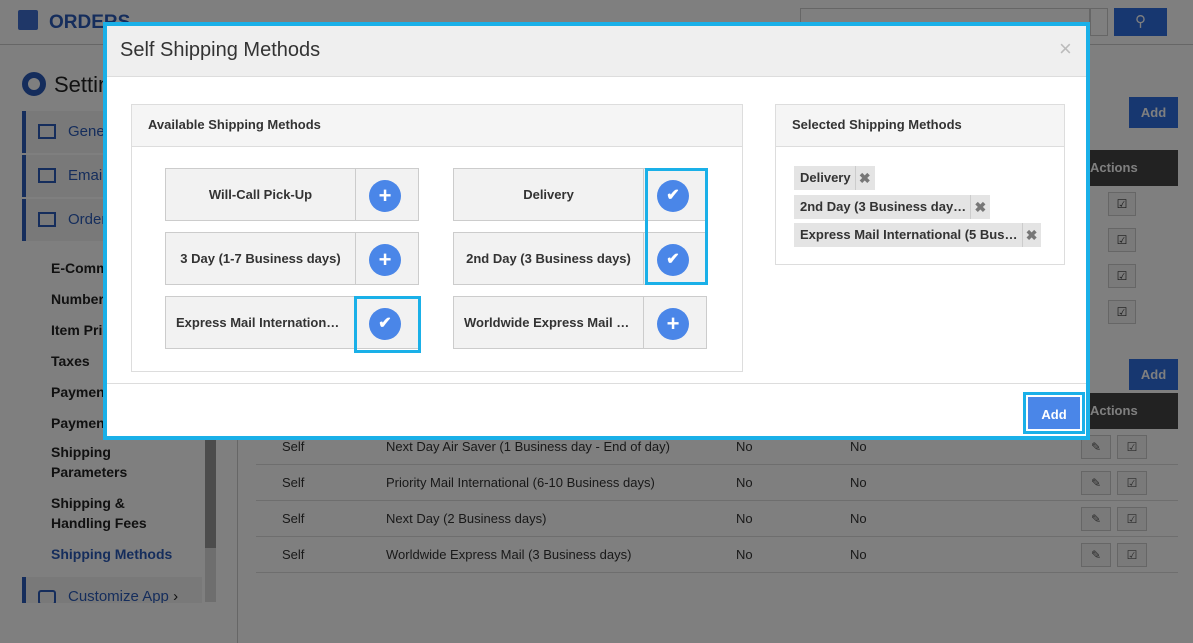  I want to click on modal-add-button: Add, so click(1054, 413).